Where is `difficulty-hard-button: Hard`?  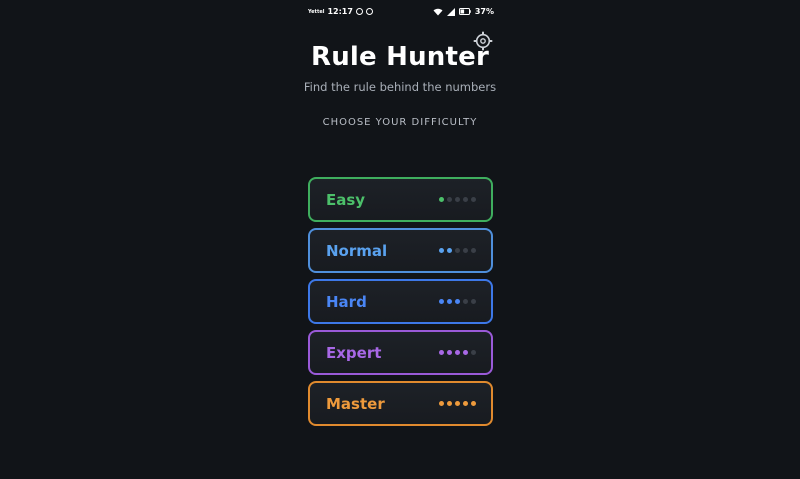
difficulty-hard-button: Hard is located at coordinates (400, 301).